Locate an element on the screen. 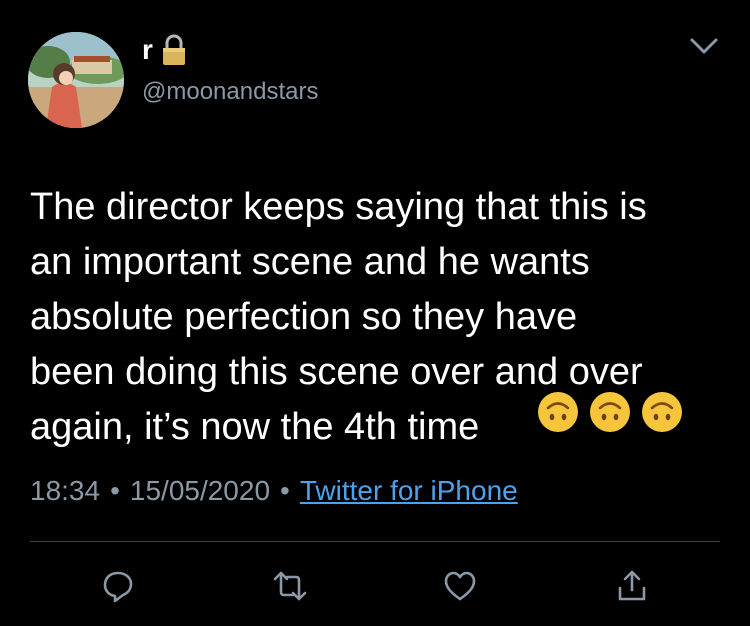  display-name: r is located at coordinates (147, 50).